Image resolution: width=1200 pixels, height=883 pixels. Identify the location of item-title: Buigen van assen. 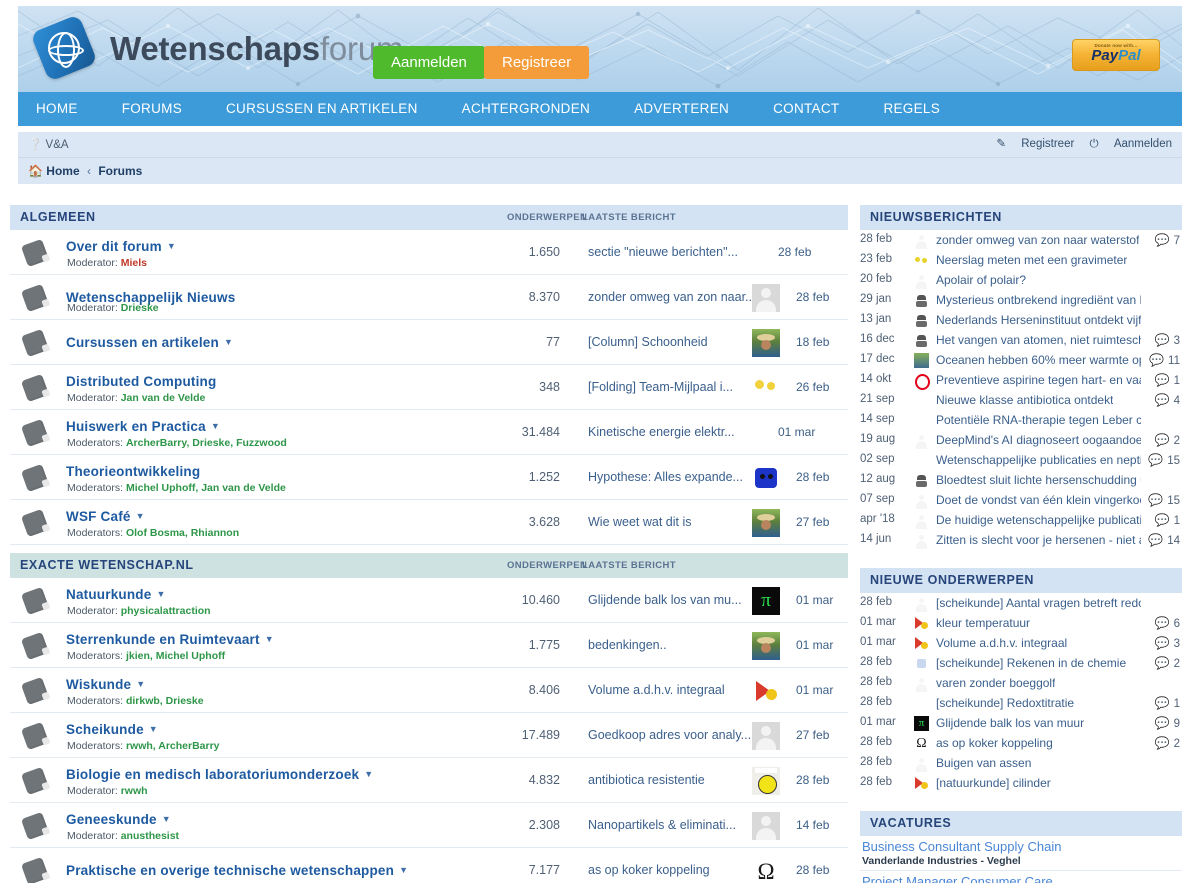
(983, 763).